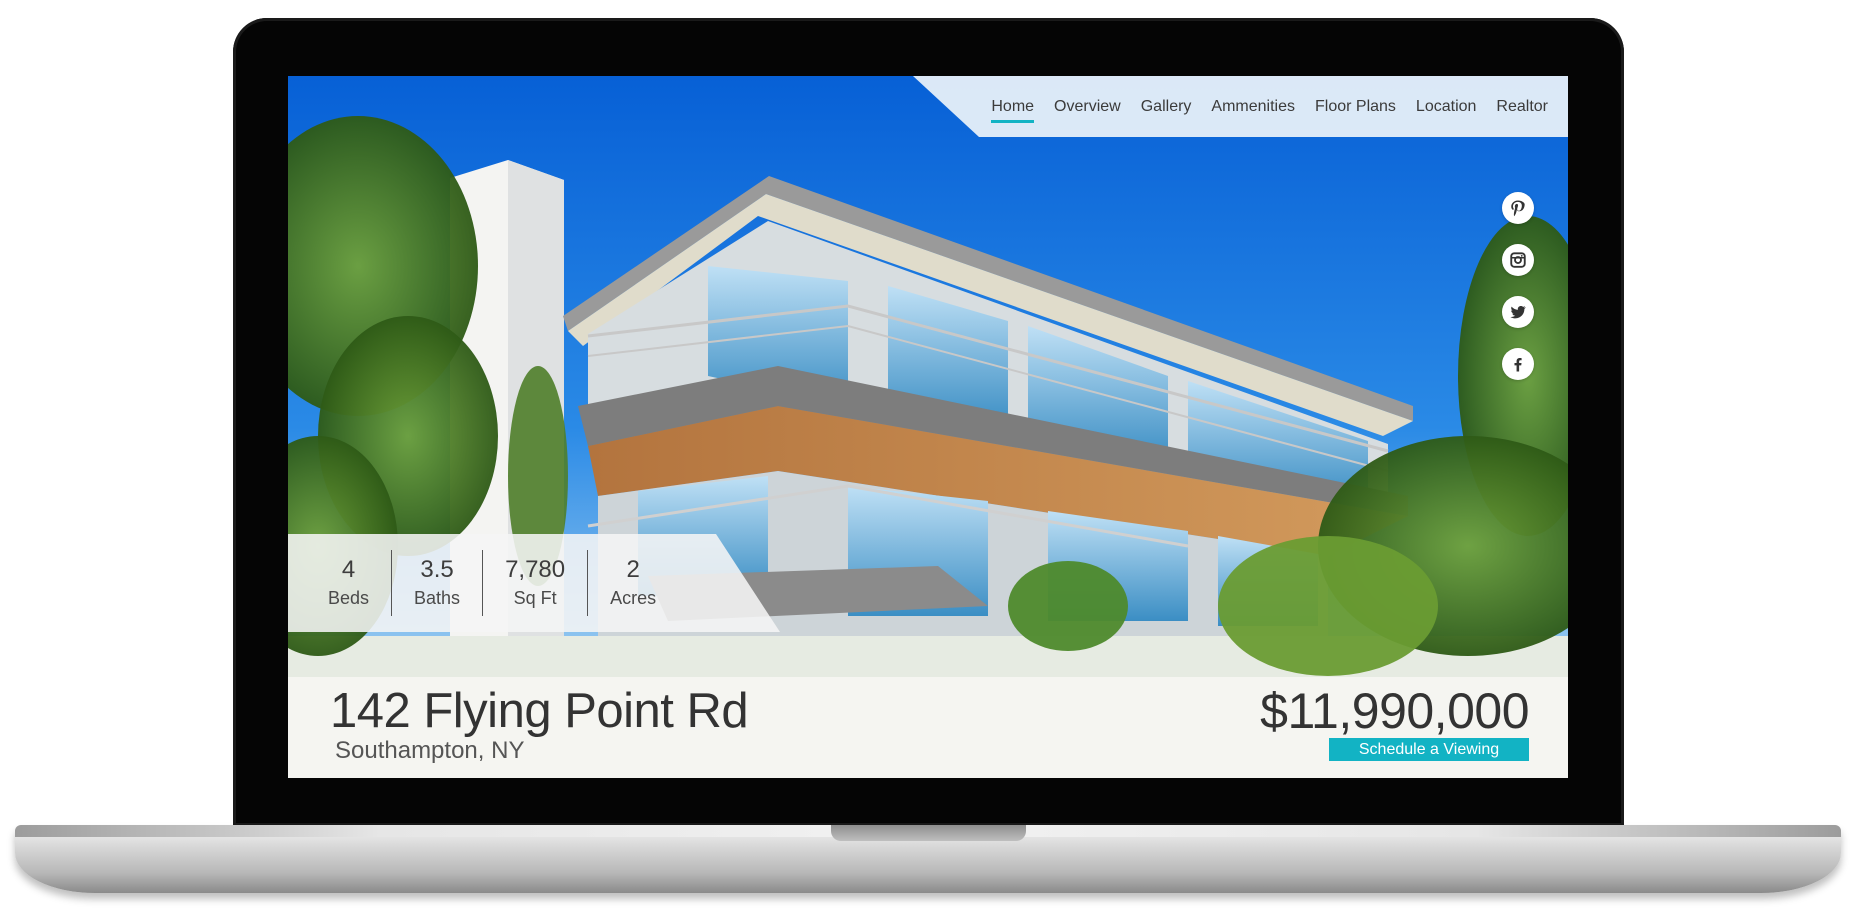 The width and height of the screenshot is (1856, 923). I want to click on nav-item-gallery: Gallery, so click(1166, 107).